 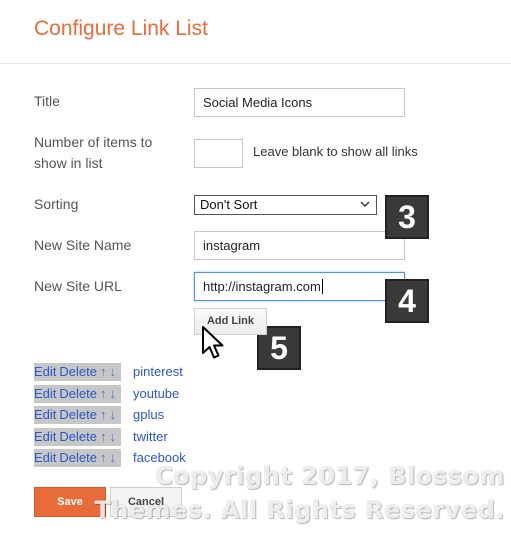 What do you see at coordinates (150, 437) in the screenshot?
I see `link-site-name: twitter` at bounding box center [150, 437].